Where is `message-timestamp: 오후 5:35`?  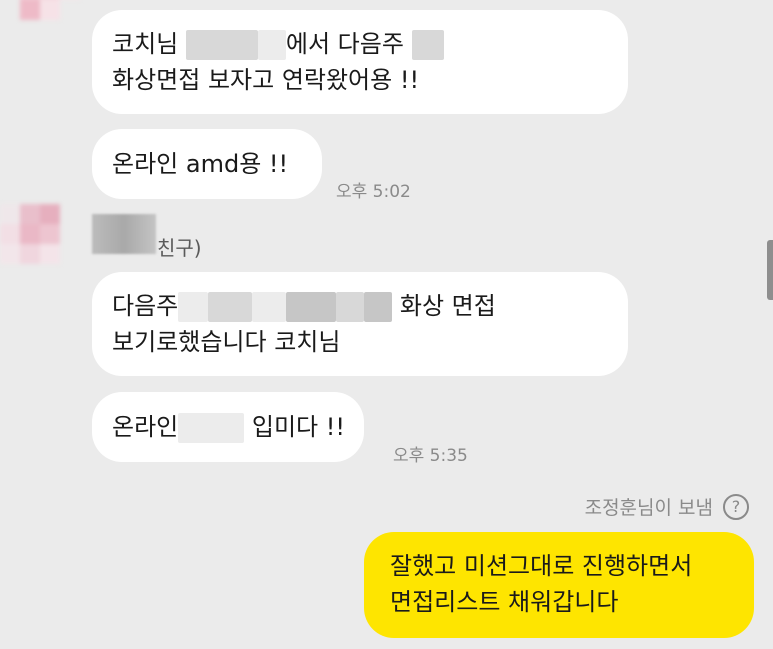
message-timestamp: 오후 5:35 is located at coordinates (430, 456).